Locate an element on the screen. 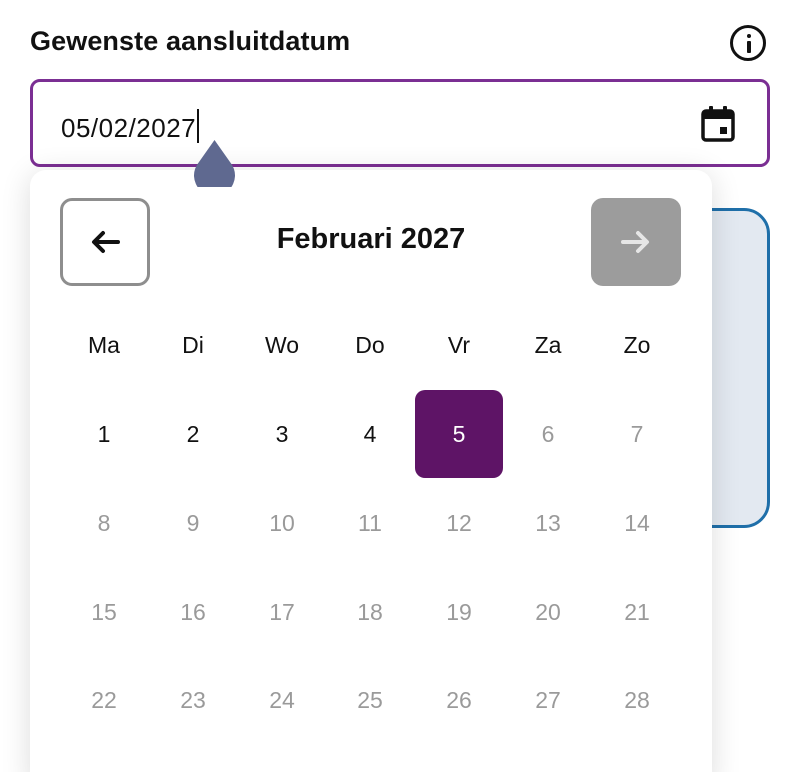 Image resolution: width=800 pixels, height=772 pixels. text-caret is located at coordinates (198, 126).